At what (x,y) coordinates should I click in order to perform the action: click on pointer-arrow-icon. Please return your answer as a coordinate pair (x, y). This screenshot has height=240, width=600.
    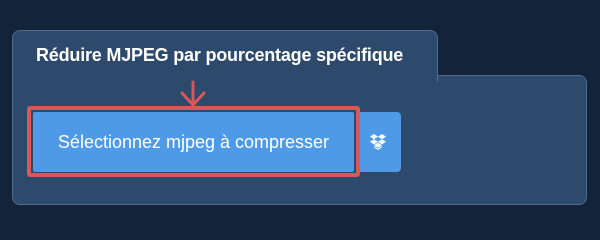
    Looking at the image, I should click on (193, 93).